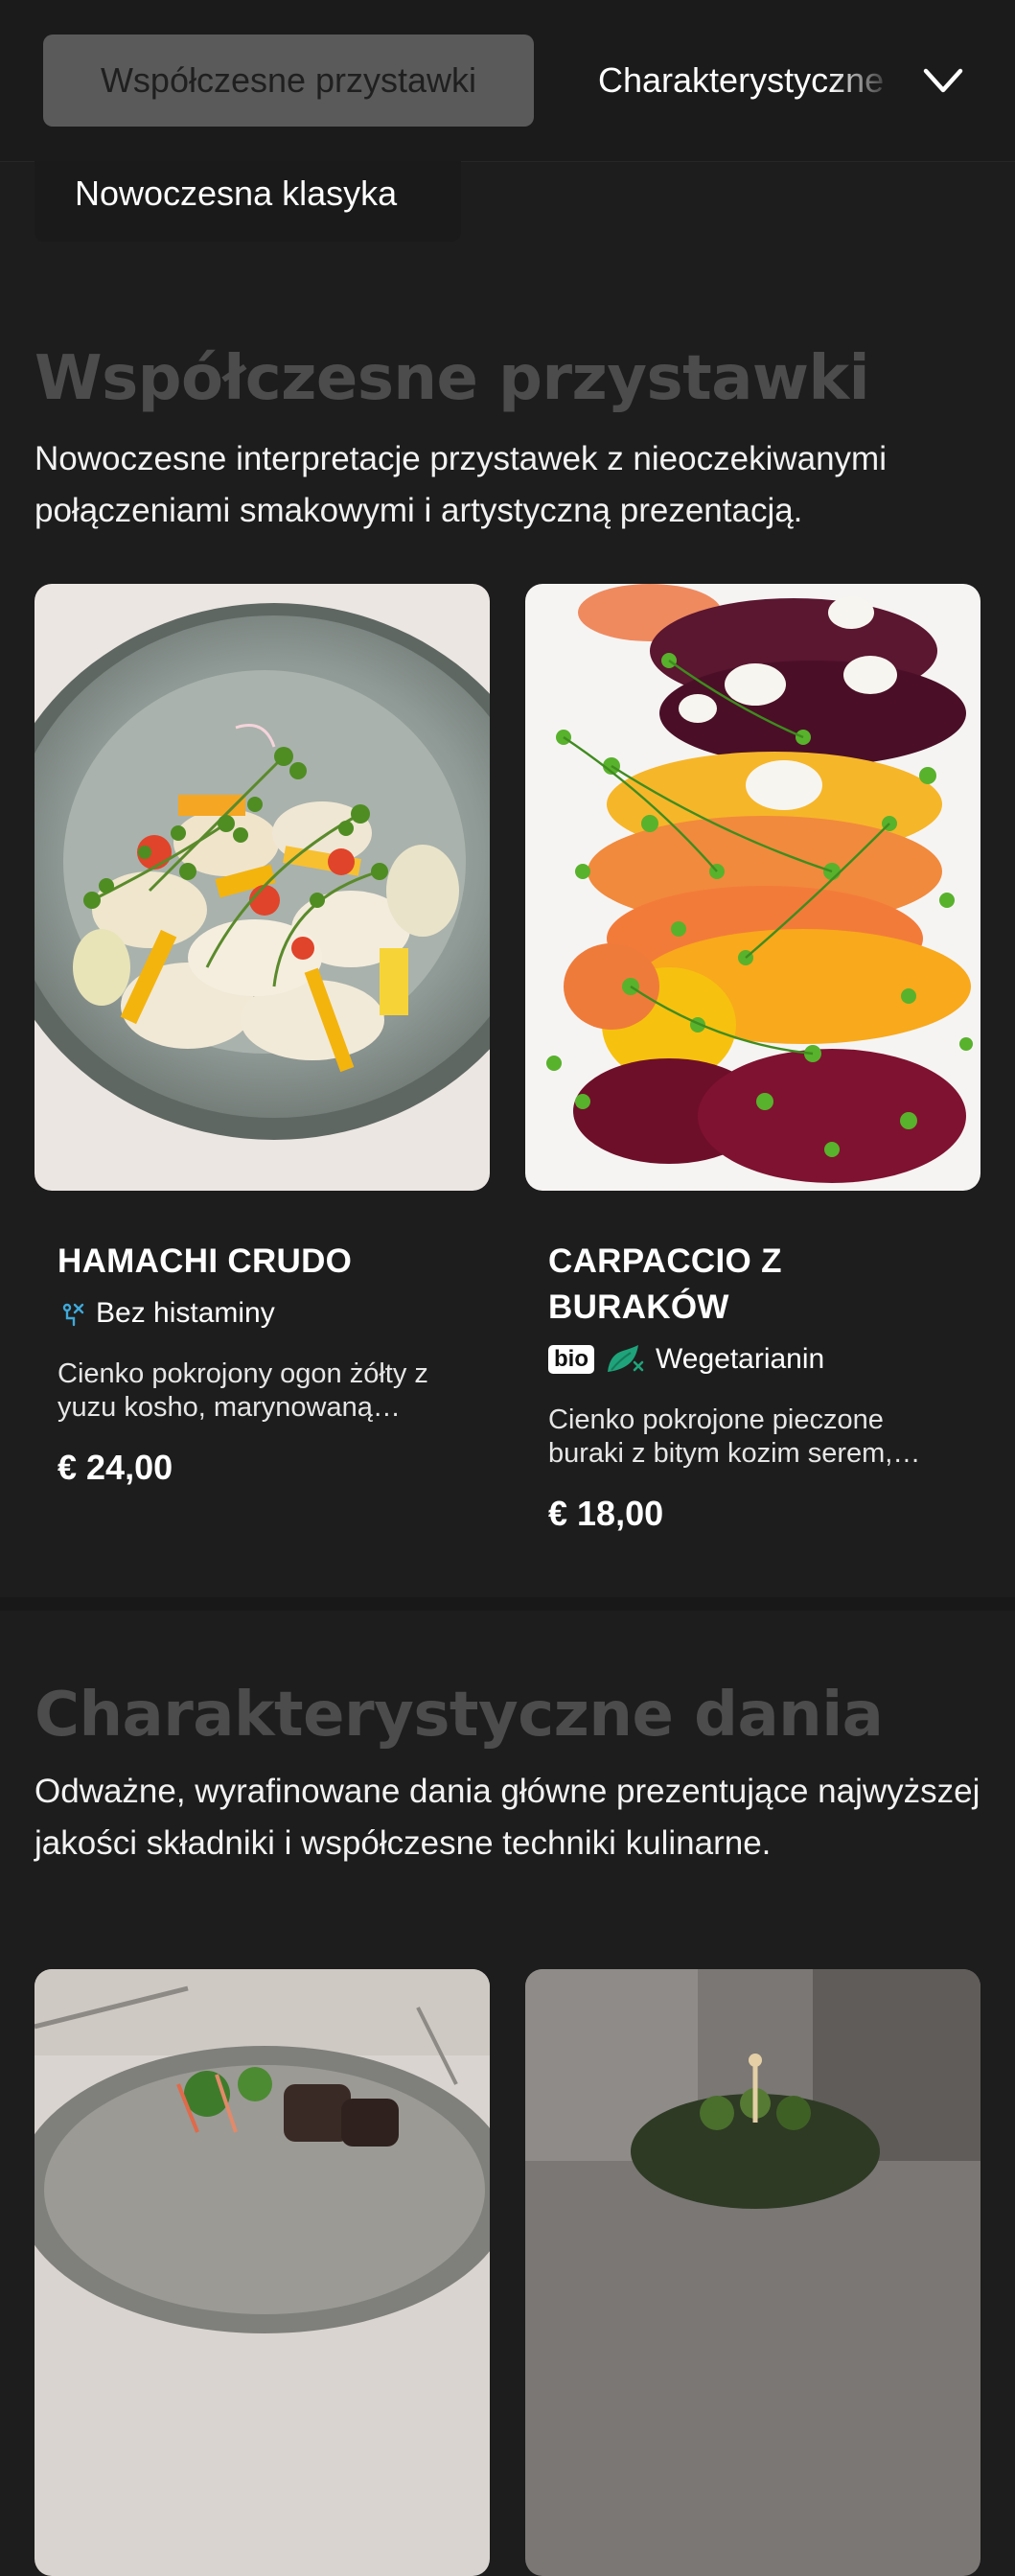 Image resolution: width=1015 pixels, height=2576 pixels. I want to click on dietary-tags: bio Wegetarianin, so click(752, 1360).